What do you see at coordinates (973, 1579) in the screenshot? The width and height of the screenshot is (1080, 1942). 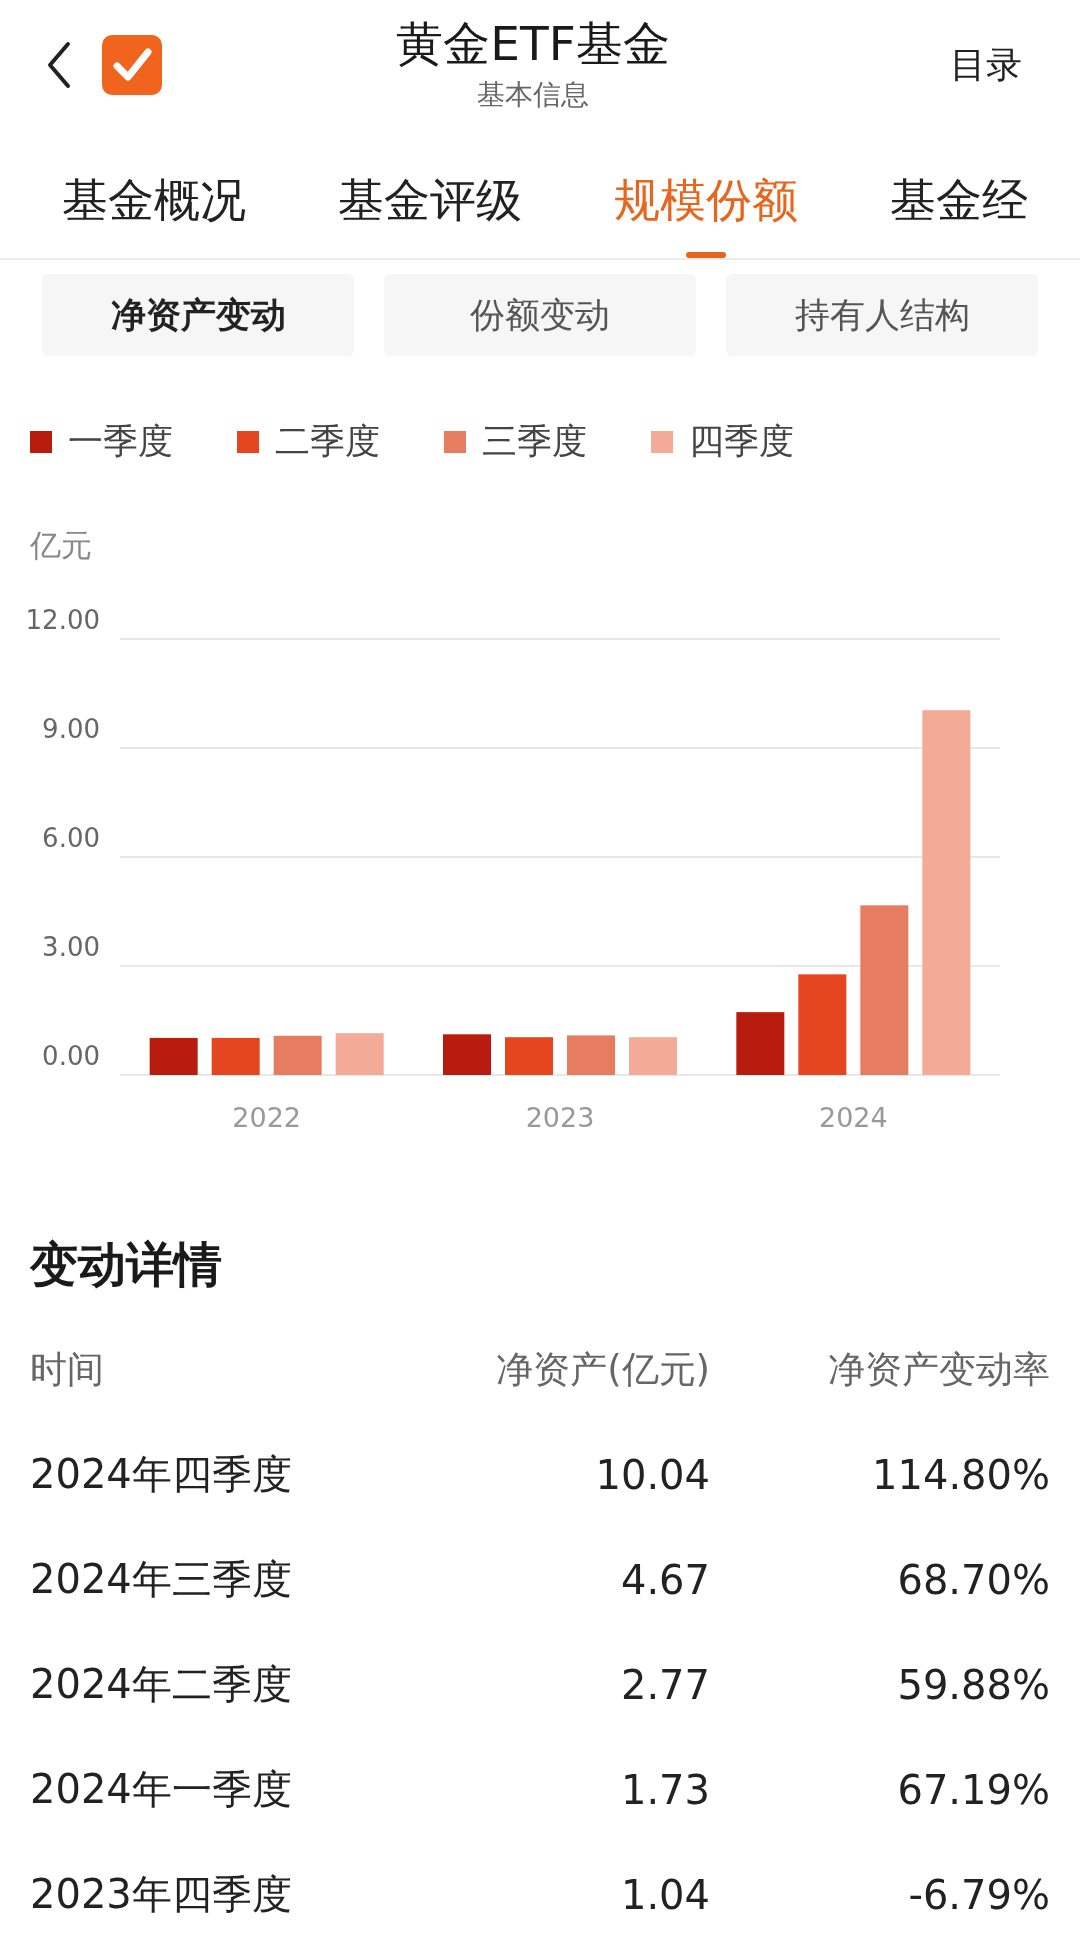 I see `table-cell-text: 68.70%` at bounding box center [973, 1579].